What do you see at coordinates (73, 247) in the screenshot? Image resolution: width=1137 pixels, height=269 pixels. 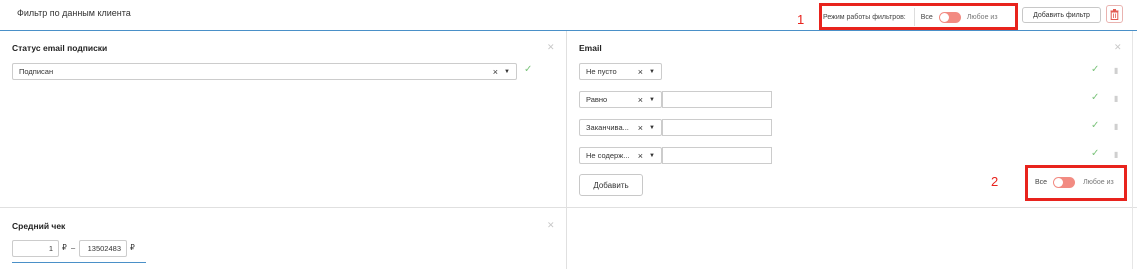 I see `range-dash: –` at bounding box center [73, 247].